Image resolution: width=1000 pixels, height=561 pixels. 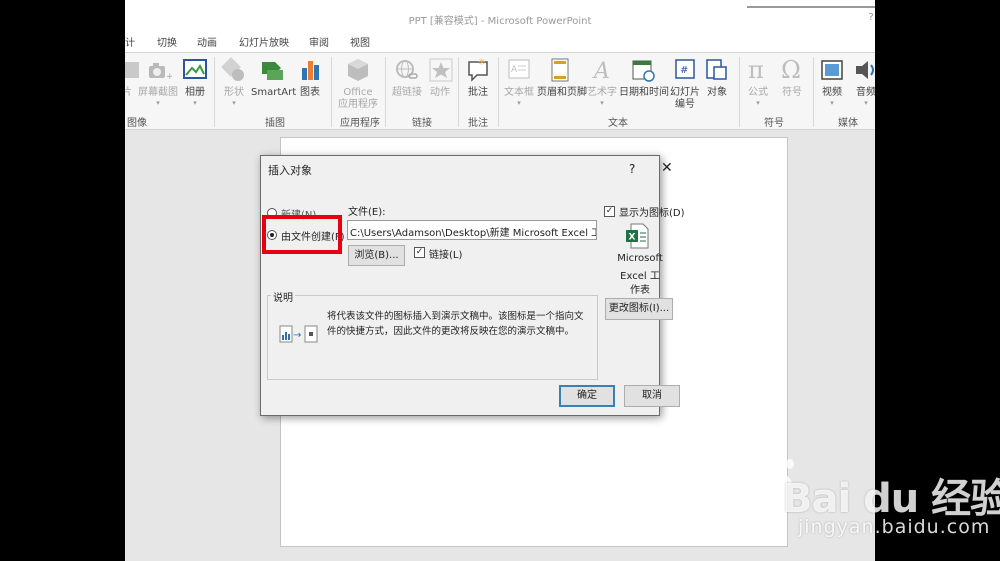 I want to click on shapes-button: 形状 ▾, so click(x=234, y=81).